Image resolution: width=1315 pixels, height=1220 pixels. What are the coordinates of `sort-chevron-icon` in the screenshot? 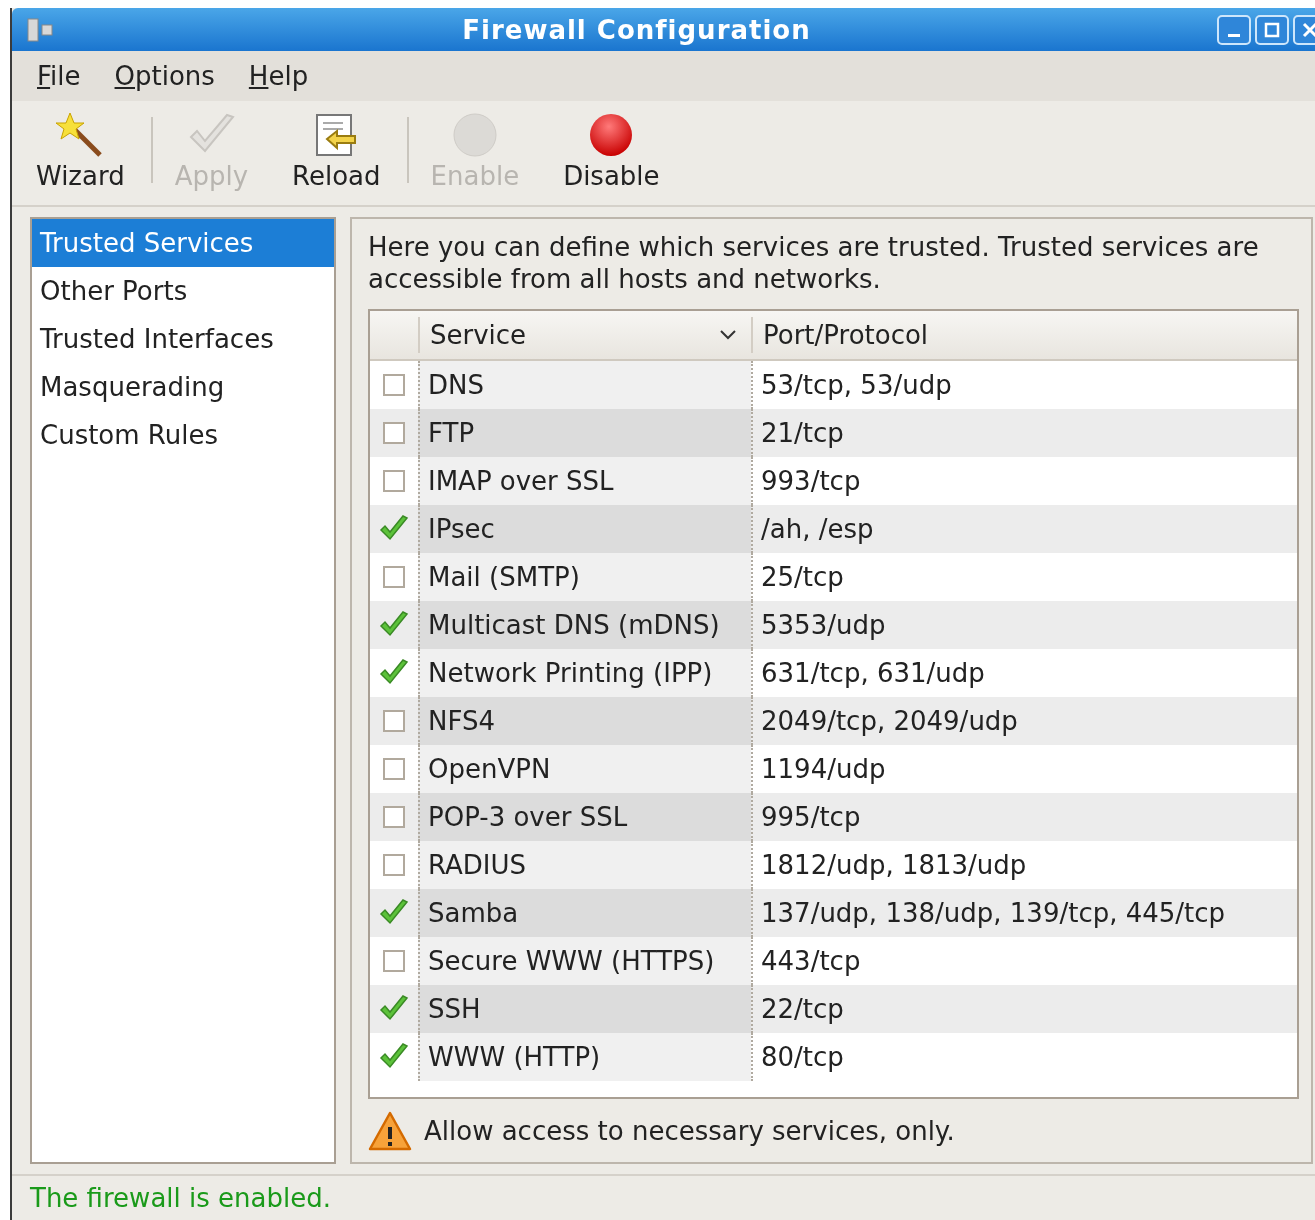 It's located at (728, 335).